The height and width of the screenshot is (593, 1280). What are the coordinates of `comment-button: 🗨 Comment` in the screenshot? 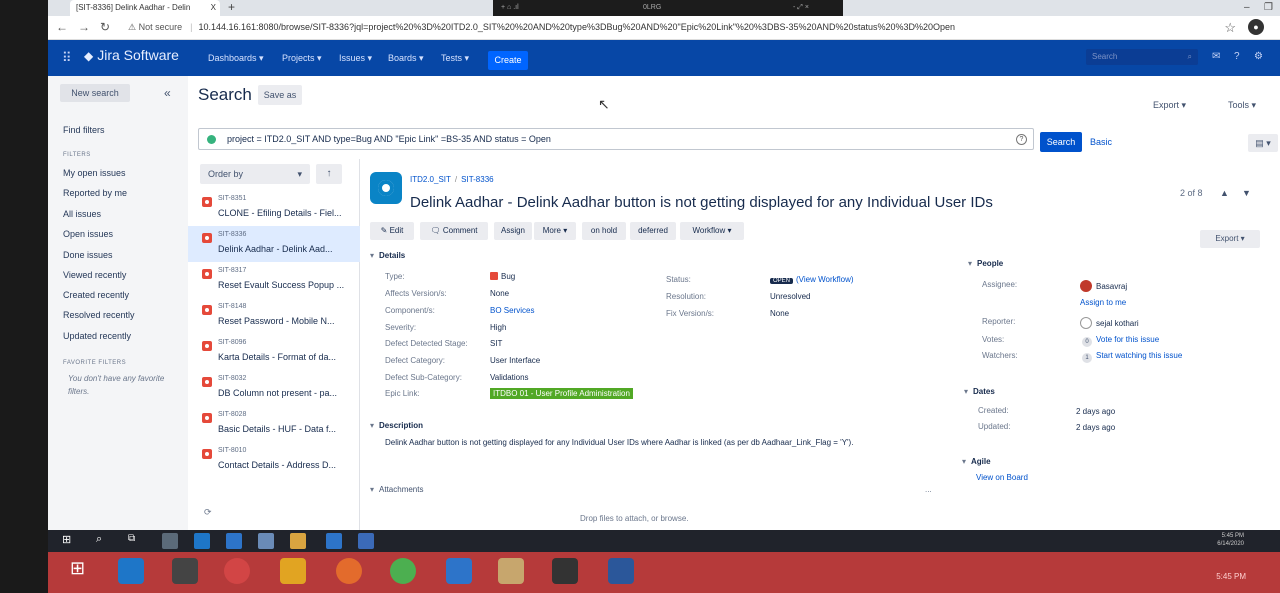 It's located at (454, 231).